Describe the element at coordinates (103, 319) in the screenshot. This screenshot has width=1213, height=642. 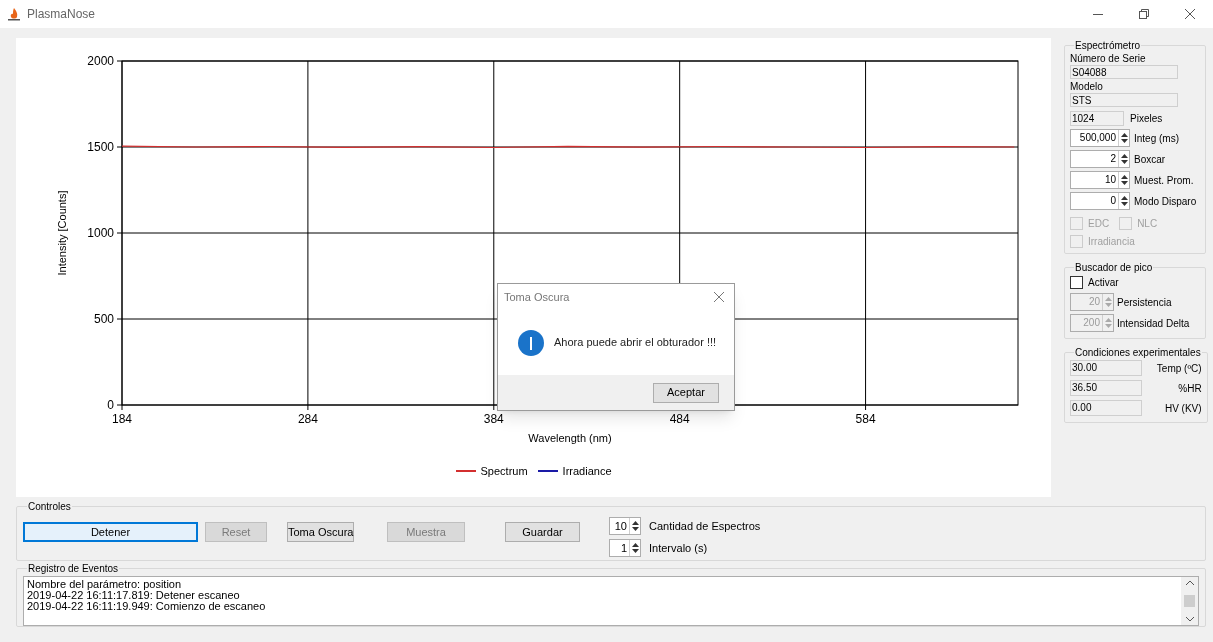
I see `axis-tick-label: 500` at that location.